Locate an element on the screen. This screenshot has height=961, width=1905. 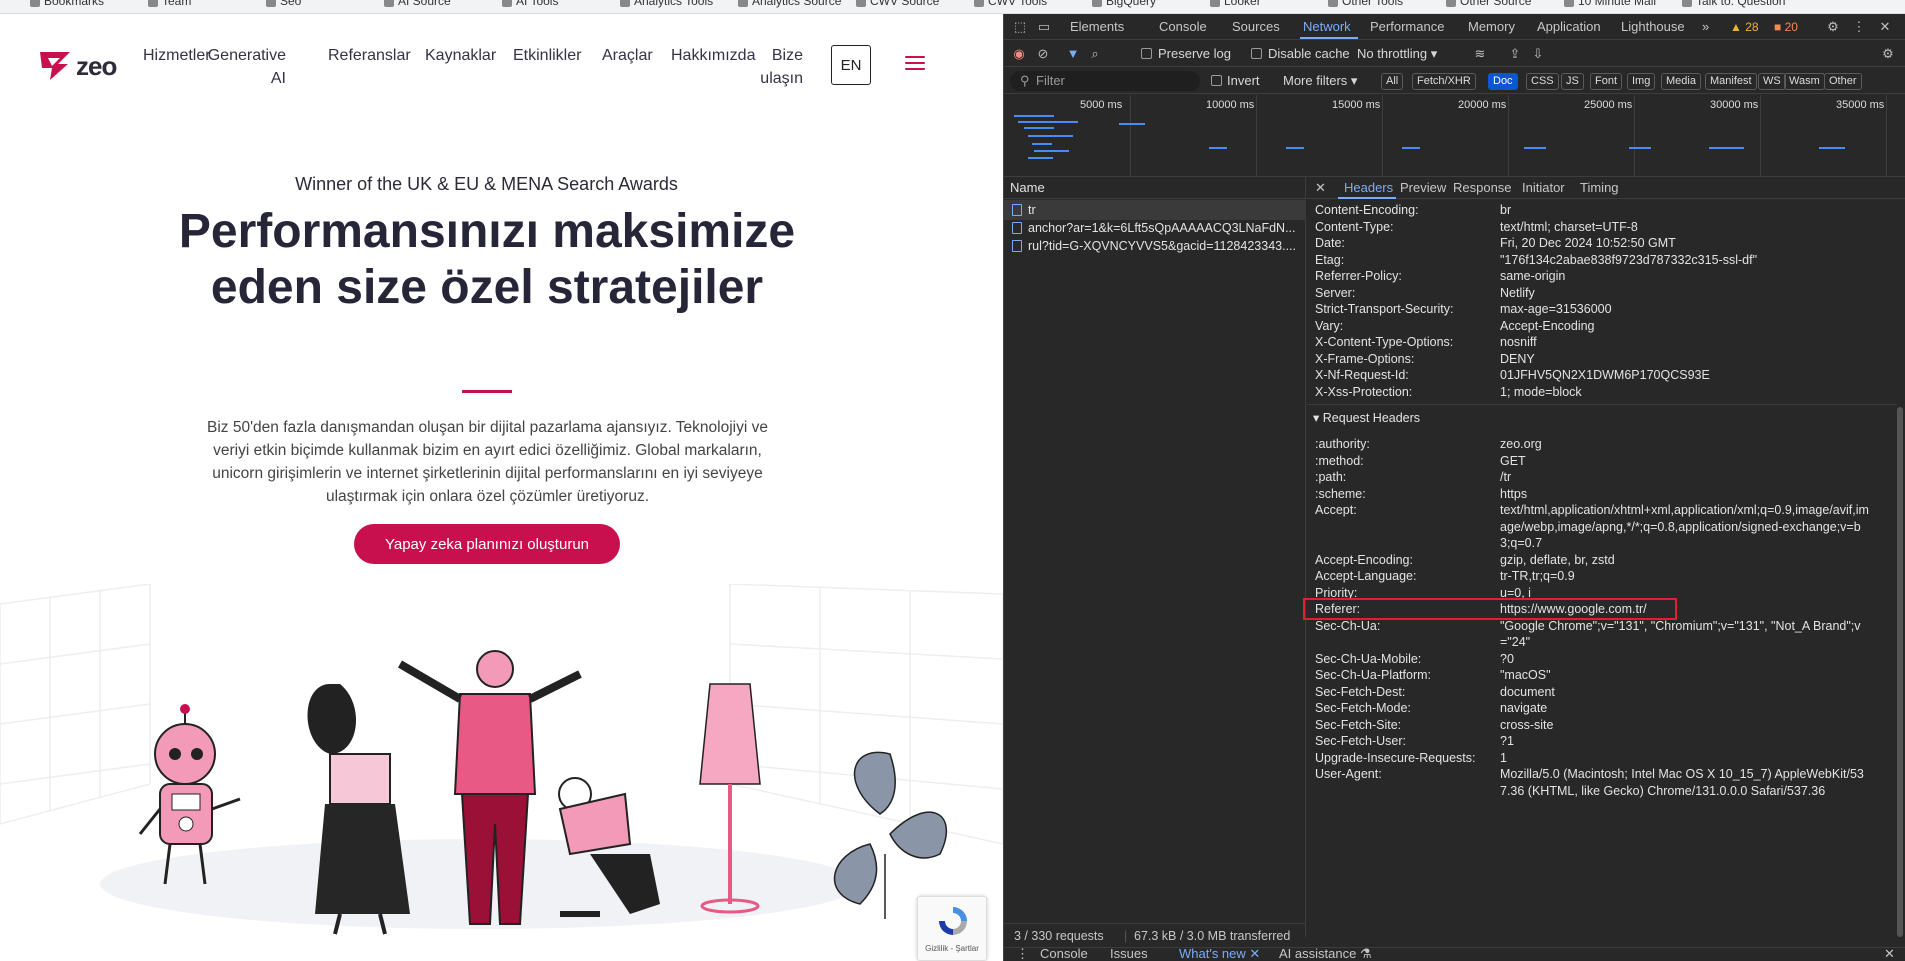
close-tab-icon: ✕ is located at coordinates (1254, 953).